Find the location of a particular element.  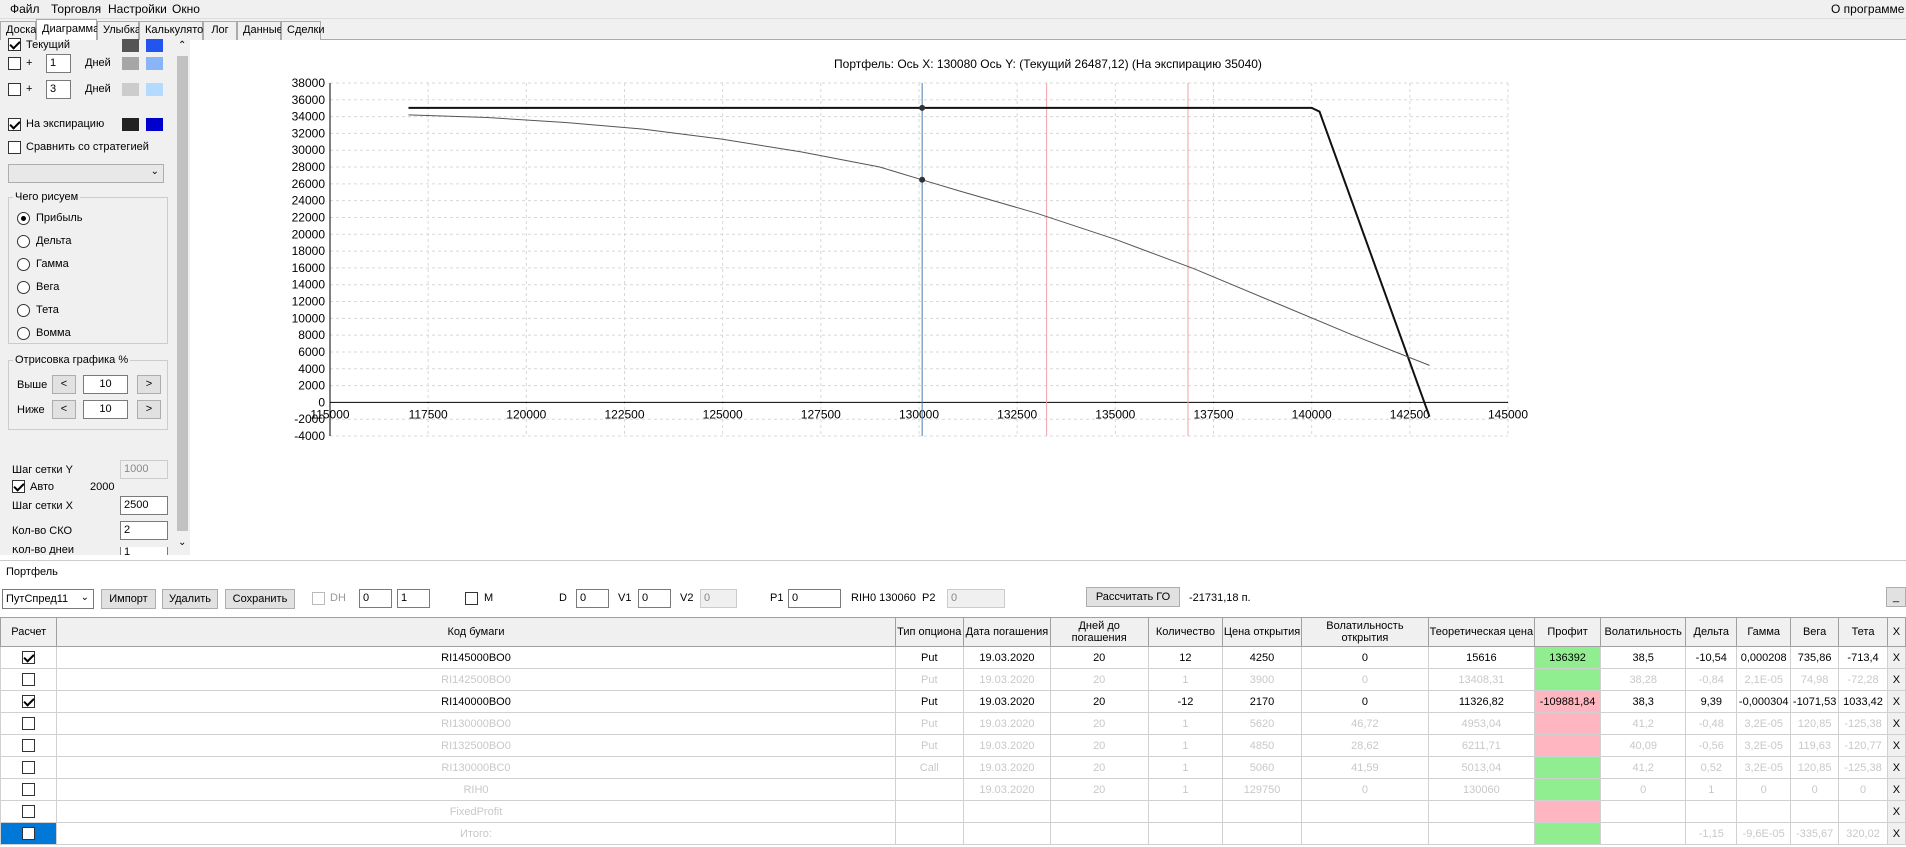

radio-vomma is located at coordinates (23, 333).